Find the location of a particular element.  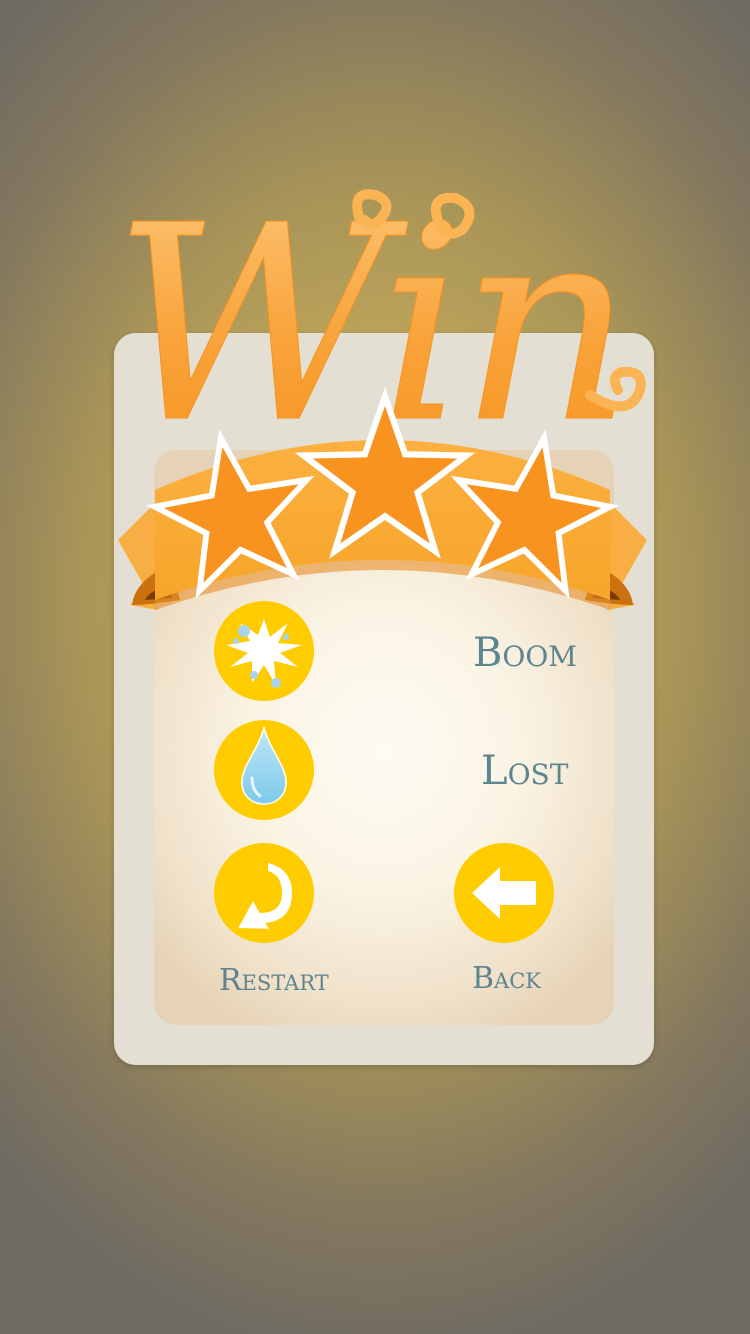

water-drop-icon is located at coordinates (264, 765).